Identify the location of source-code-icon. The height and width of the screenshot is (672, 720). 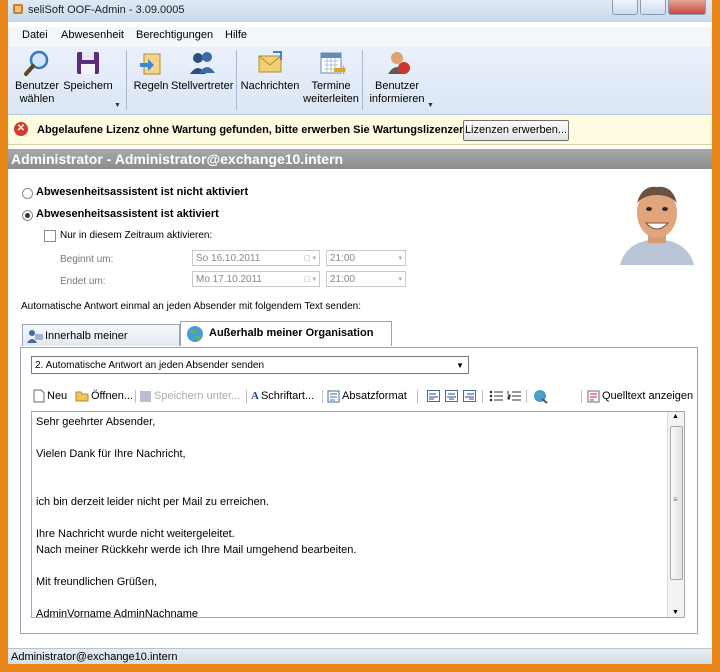
(593, 396).